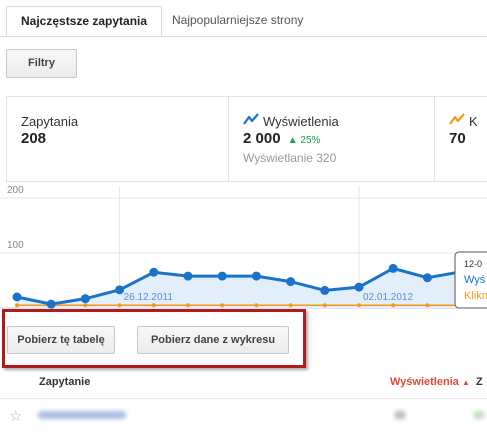 Image resolution: width=487 pixels, height=432 pixels. What do you see at coordinates (243, 415) in the screenshot?
I see `table-row: ☆` at bounding box center [243, 415].